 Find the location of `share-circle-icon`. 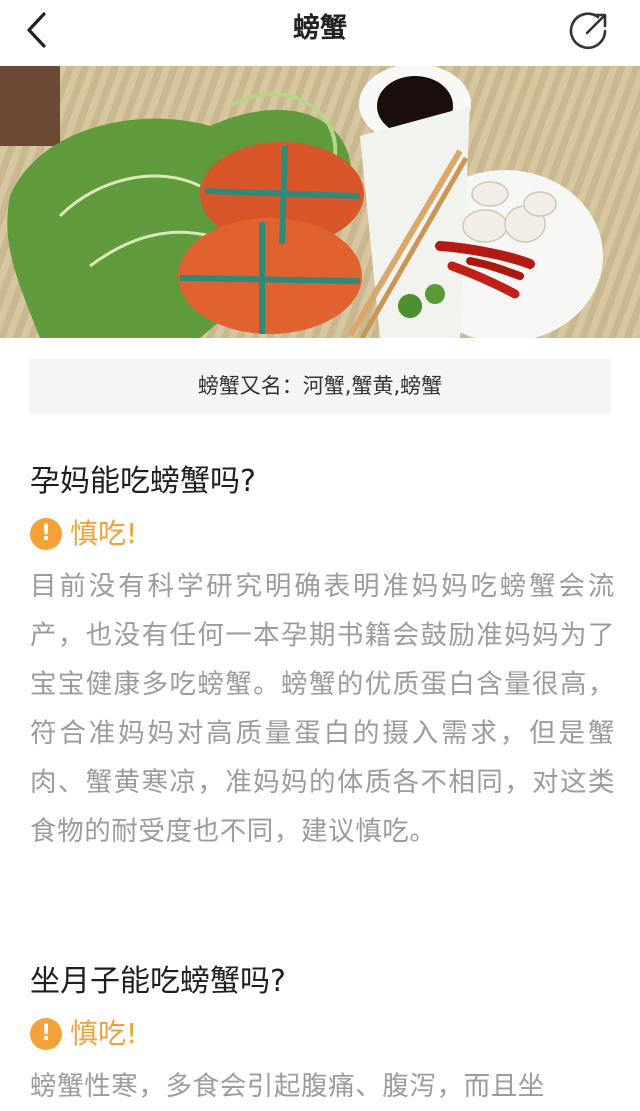

share-circle-icon is located at coordinates (588, 31).